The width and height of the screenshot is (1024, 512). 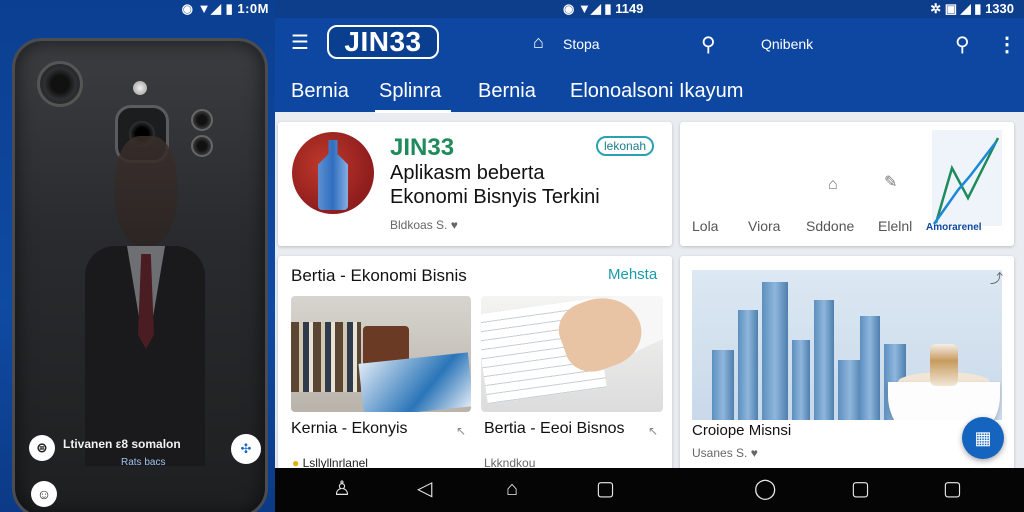 I want to click on hero-meta: Bldkoas S. ♥, so click(x=424, y=225).